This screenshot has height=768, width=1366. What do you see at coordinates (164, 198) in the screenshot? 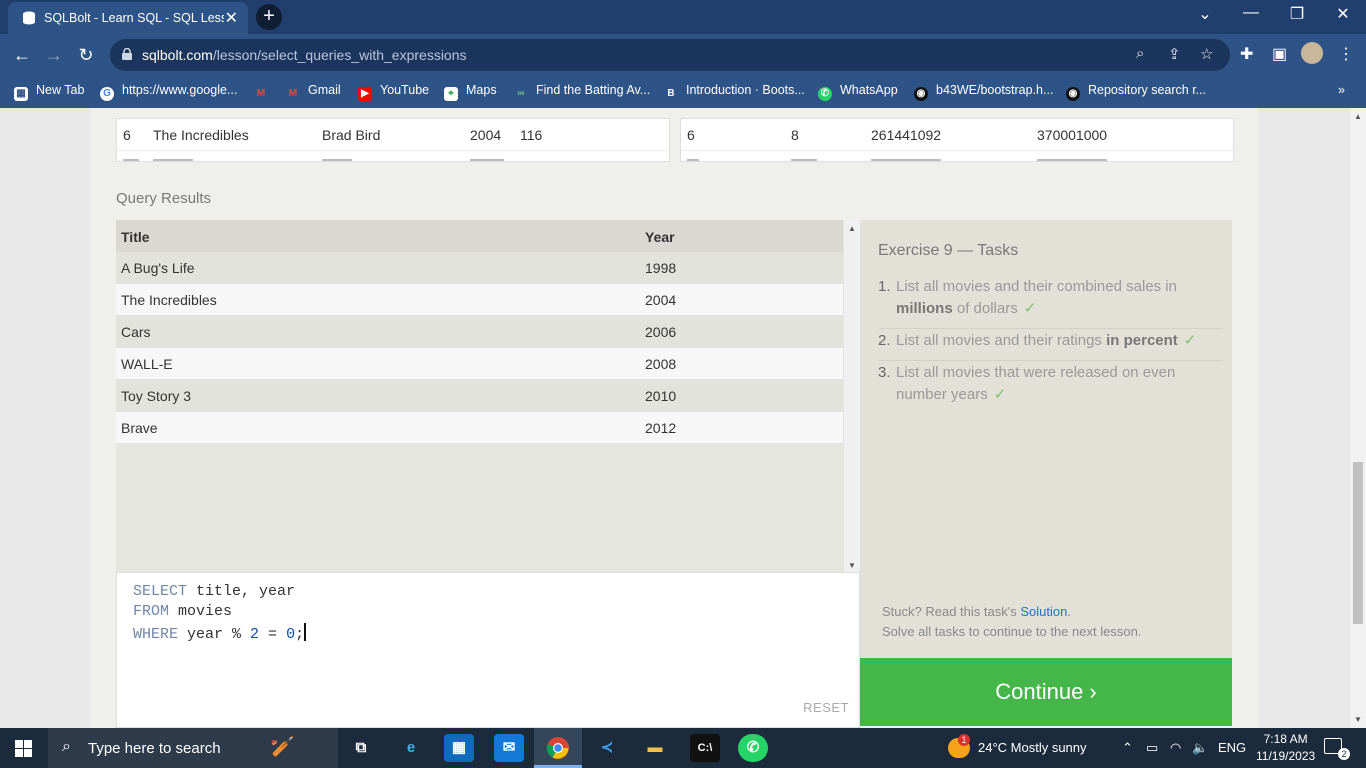
I see `query-results-label: Query Results` at bounding box center [164, 198].